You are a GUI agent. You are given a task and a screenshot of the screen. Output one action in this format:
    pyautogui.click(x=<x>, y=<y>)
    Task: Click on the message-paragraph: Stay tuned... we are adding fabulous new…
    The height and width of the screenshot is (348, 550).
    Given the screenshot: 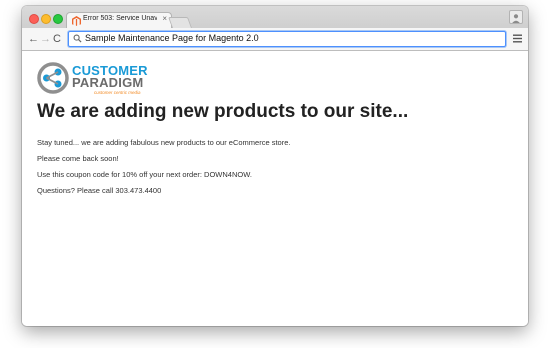 What is the action you would take?
    pyautogui.click(x=164, y=142)
    